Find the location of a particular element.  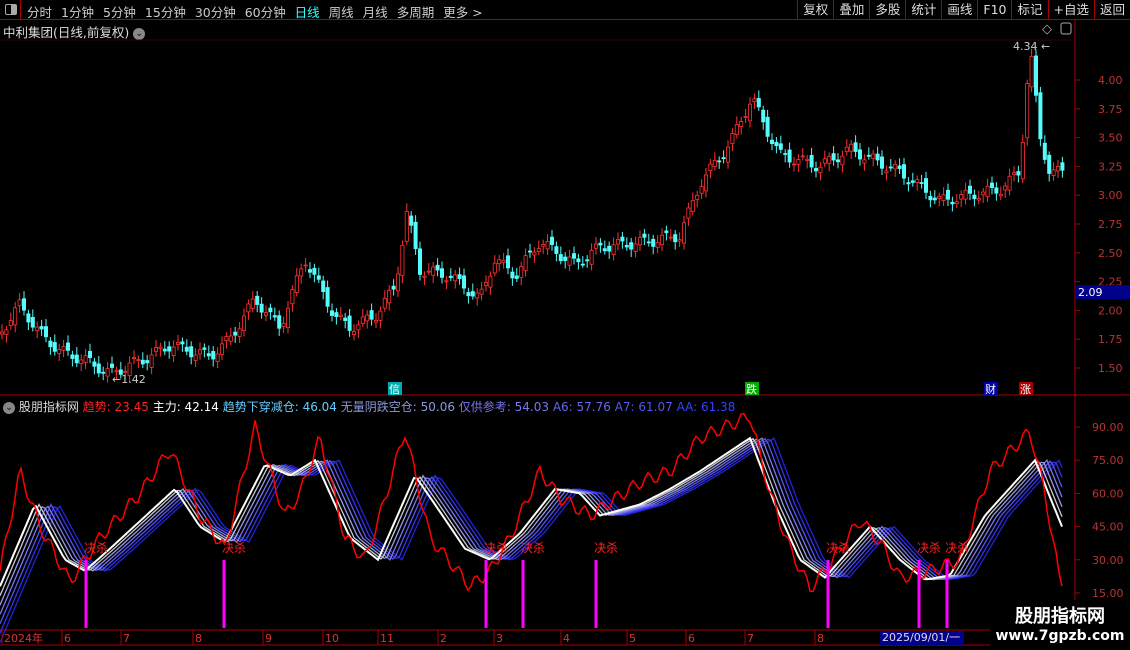

ind-tick-label: 75.00 is located at coordinates (1108, 460).